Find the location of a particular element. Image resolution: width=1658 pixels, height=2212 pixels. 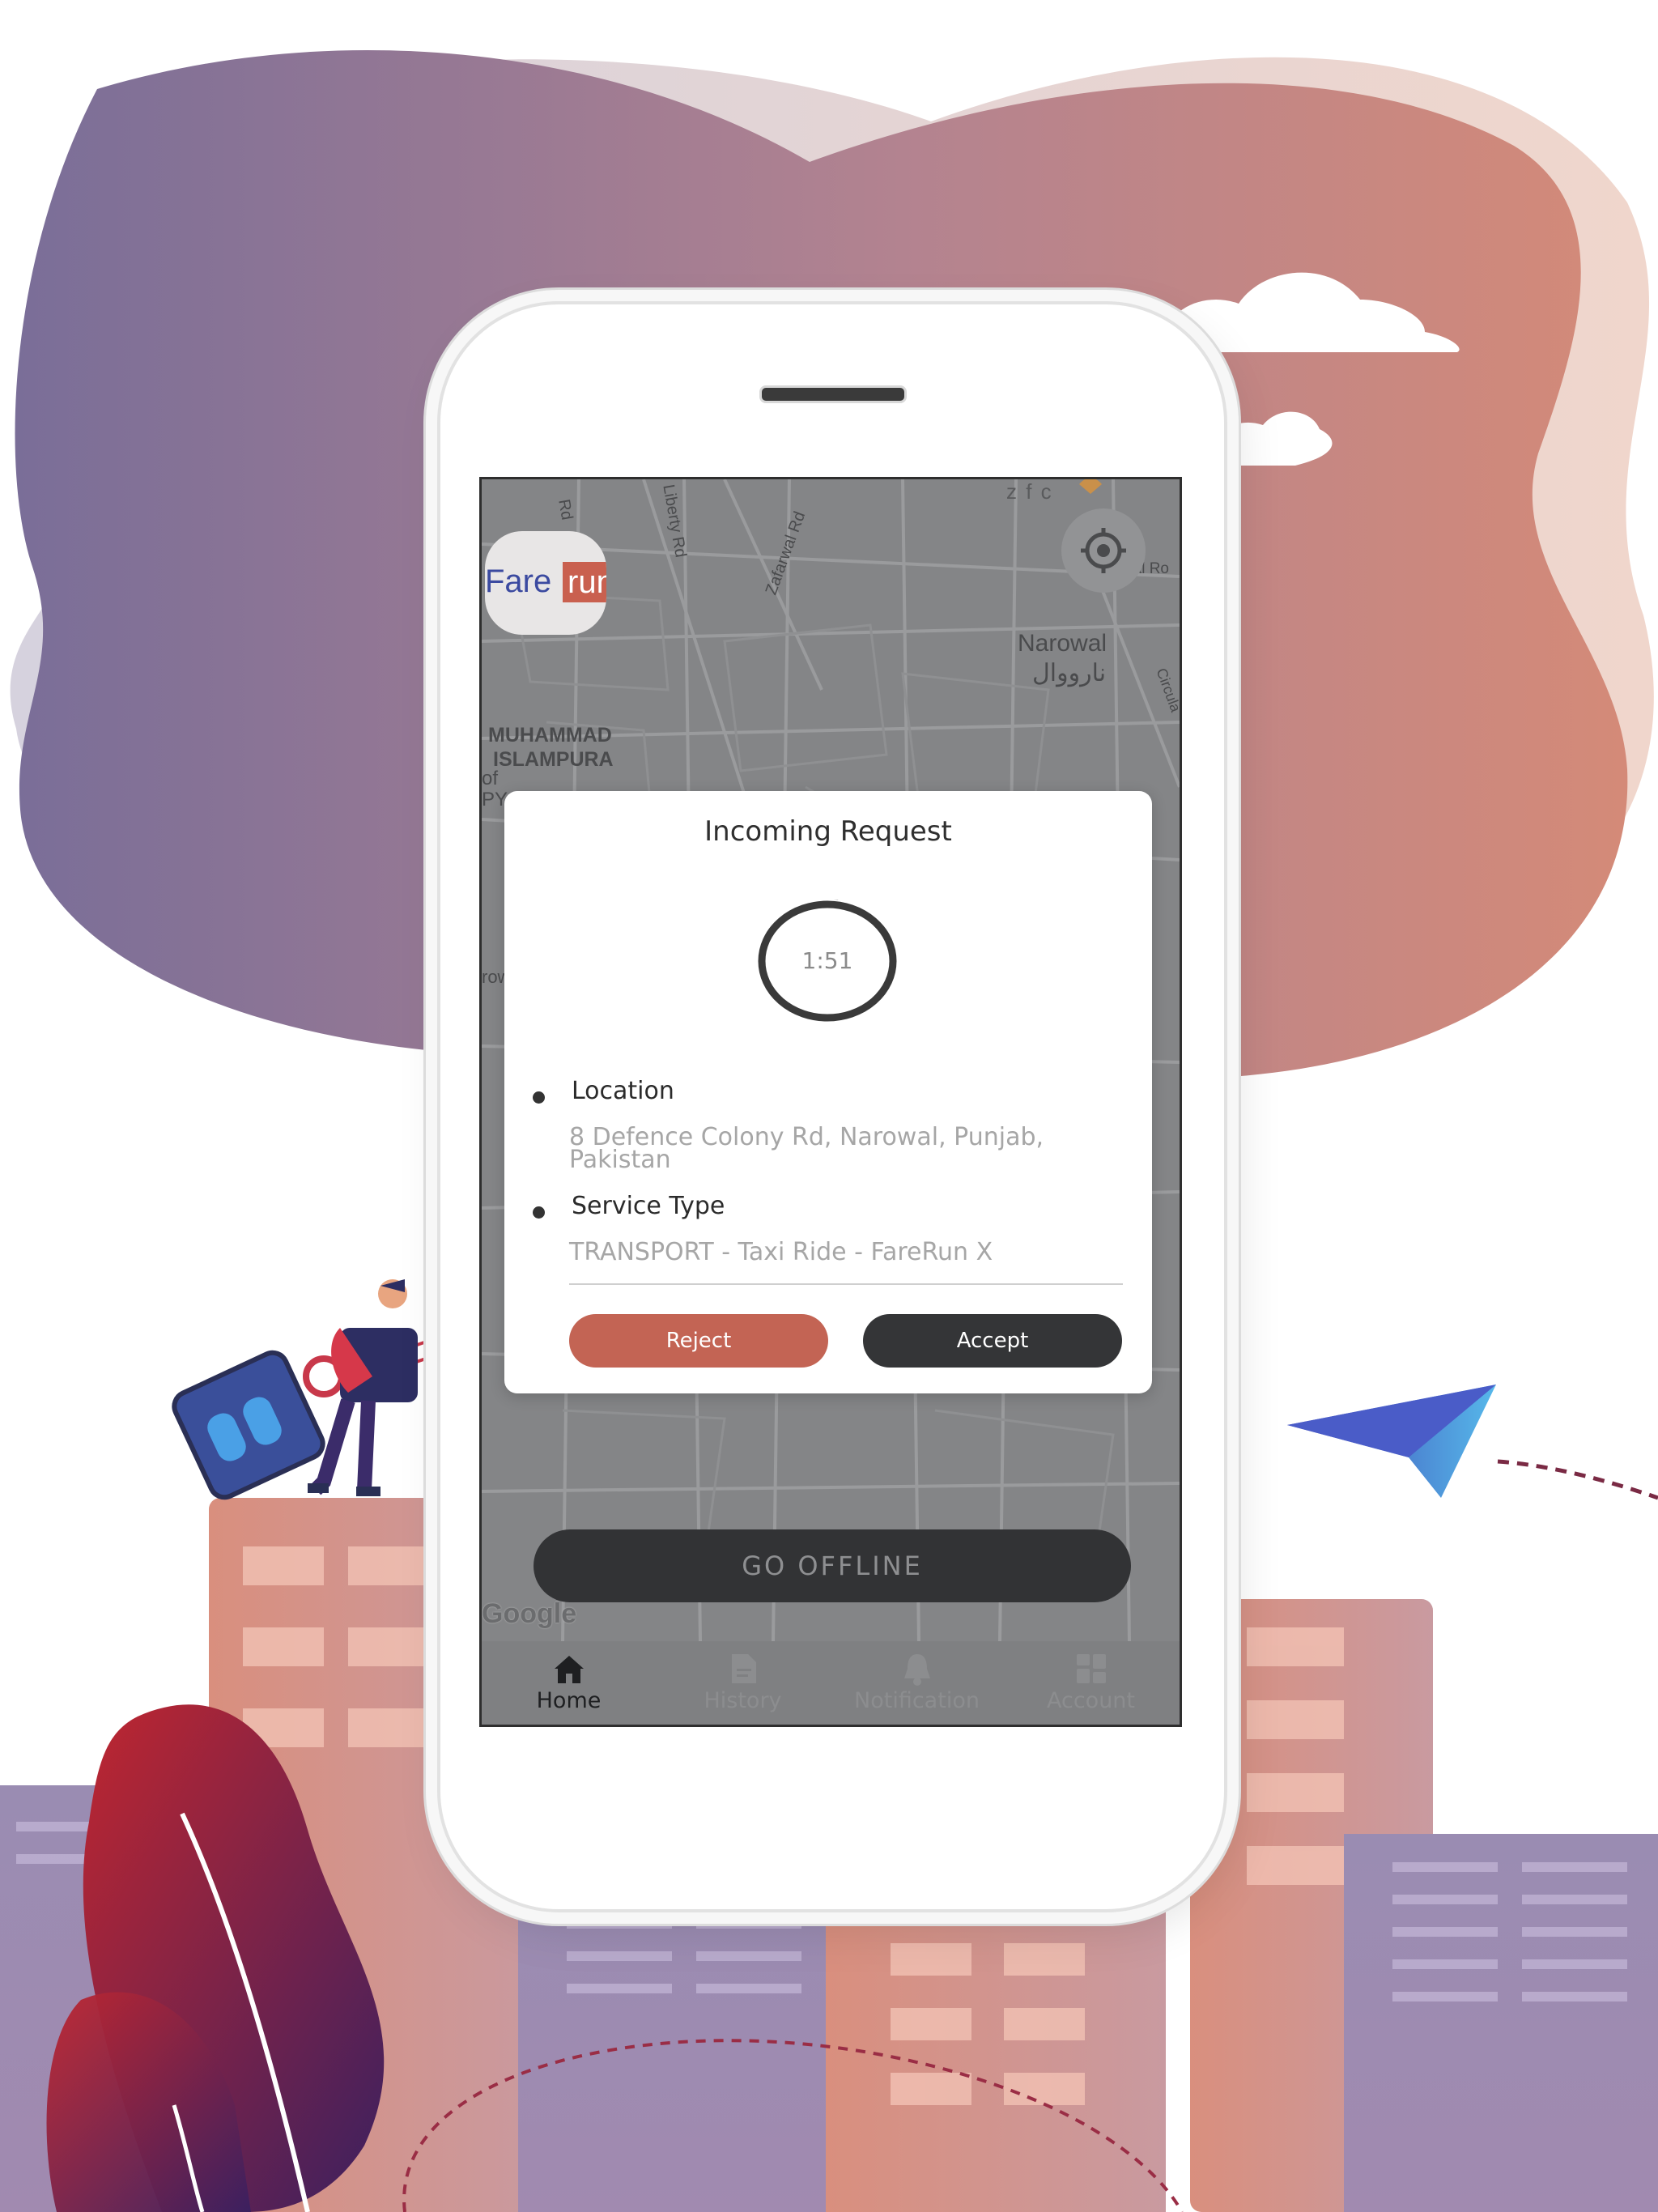

phone-speaker is located at coordinates (833, 394).